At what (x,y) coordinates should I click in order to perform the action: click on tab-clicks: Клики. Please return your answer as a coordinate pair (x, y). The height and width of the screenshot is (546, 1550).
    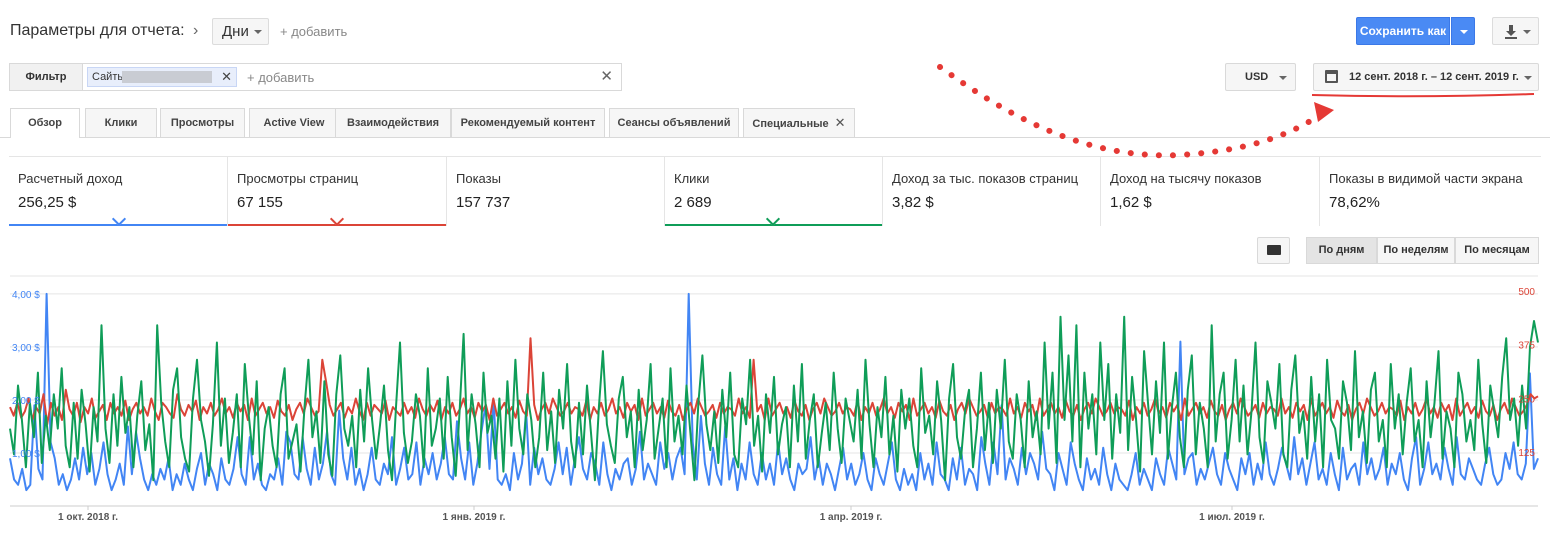
    Looking at the image, I should click on (121, 122).